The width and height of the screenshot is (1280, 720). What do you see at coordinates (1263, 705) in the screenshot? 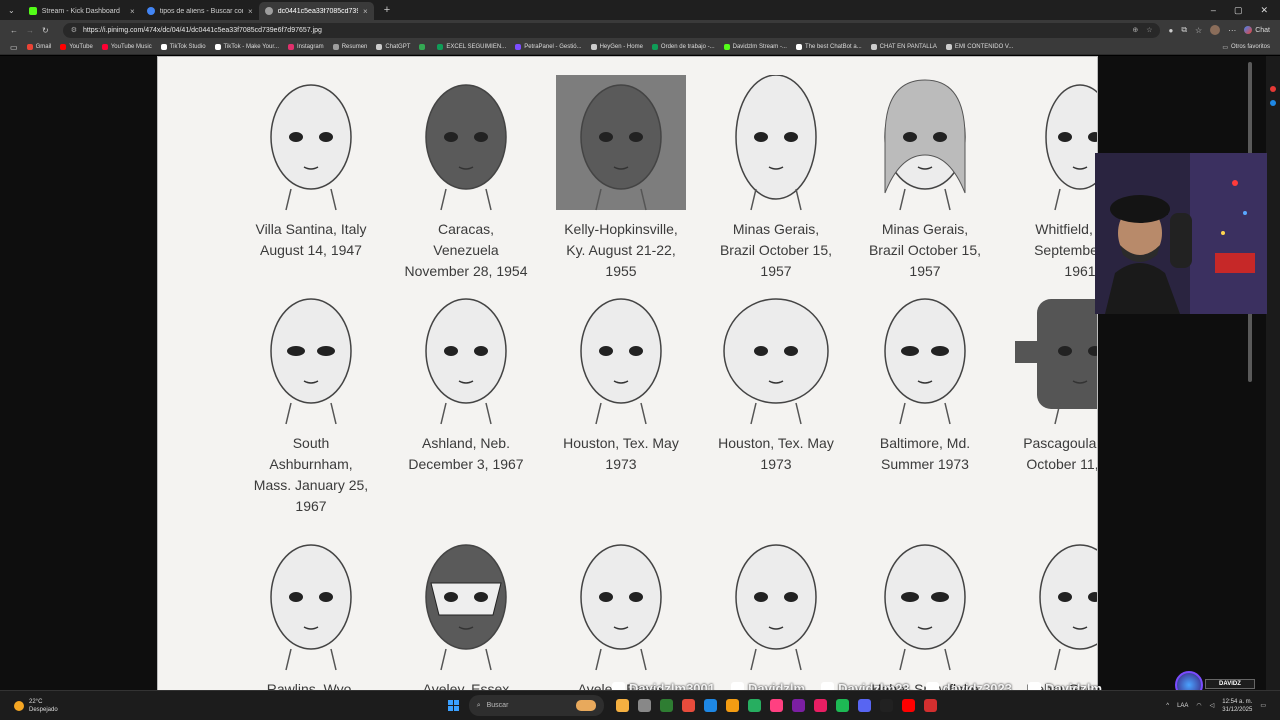
I see `notifications-icon: ▭` at bounding box center [1263, 705].